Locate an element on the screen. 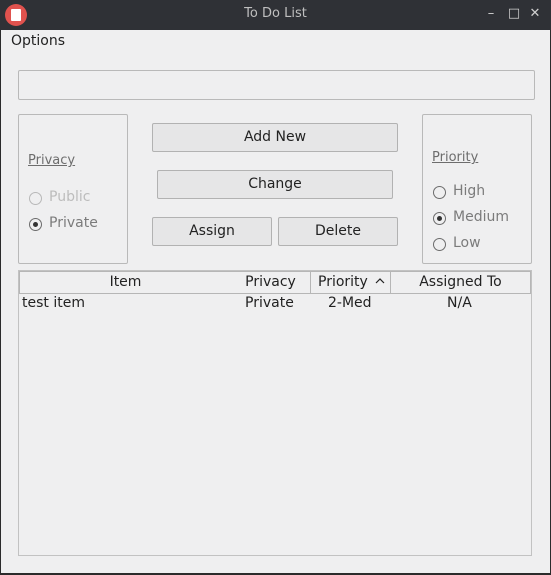 This screenshot has width=551, height=575. item-text-input is located at coordinates (276, 85).